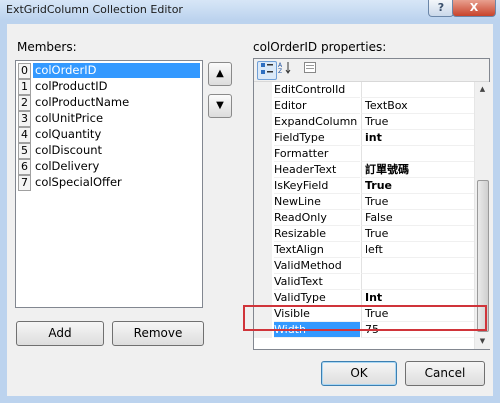 The width and height of the screenshot is (500, 403). What do you see at coordinates (482, 341) in the screenshot?
I see `scroll-down-arrow-icon: ▼` at bounding box center [482, 341].